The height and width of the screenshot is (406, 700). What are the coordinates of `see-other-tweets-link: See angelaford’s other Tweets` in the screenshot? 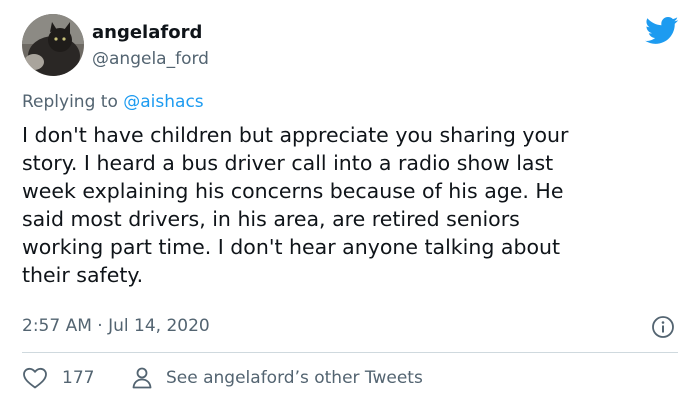 It's located at (294, 378).